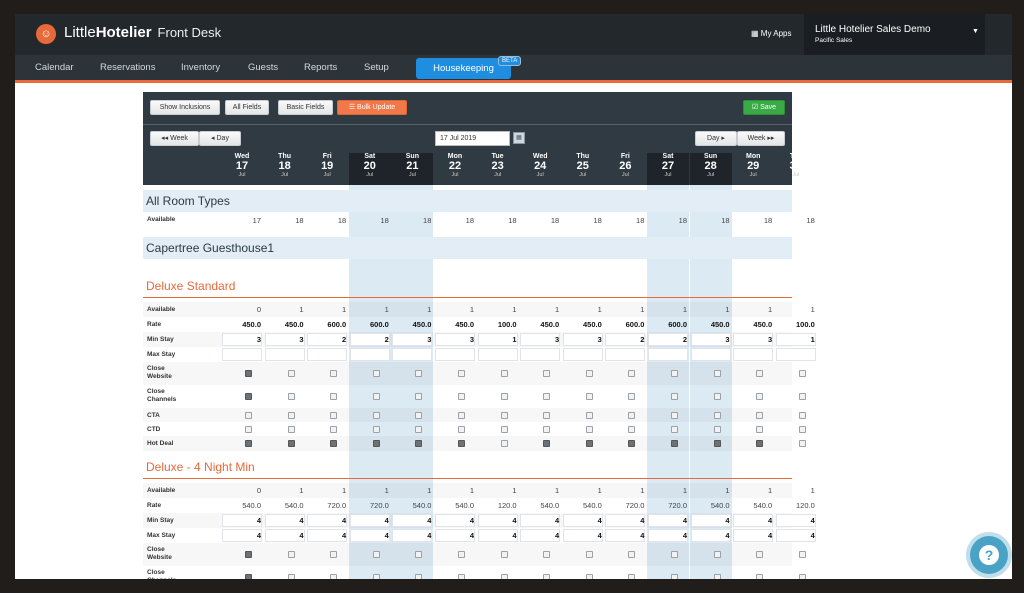 The image size is (1024, 593). I want to click on account-switcher: Little Hotelier Sales Demo Pacific Sales, so click(894, 34).